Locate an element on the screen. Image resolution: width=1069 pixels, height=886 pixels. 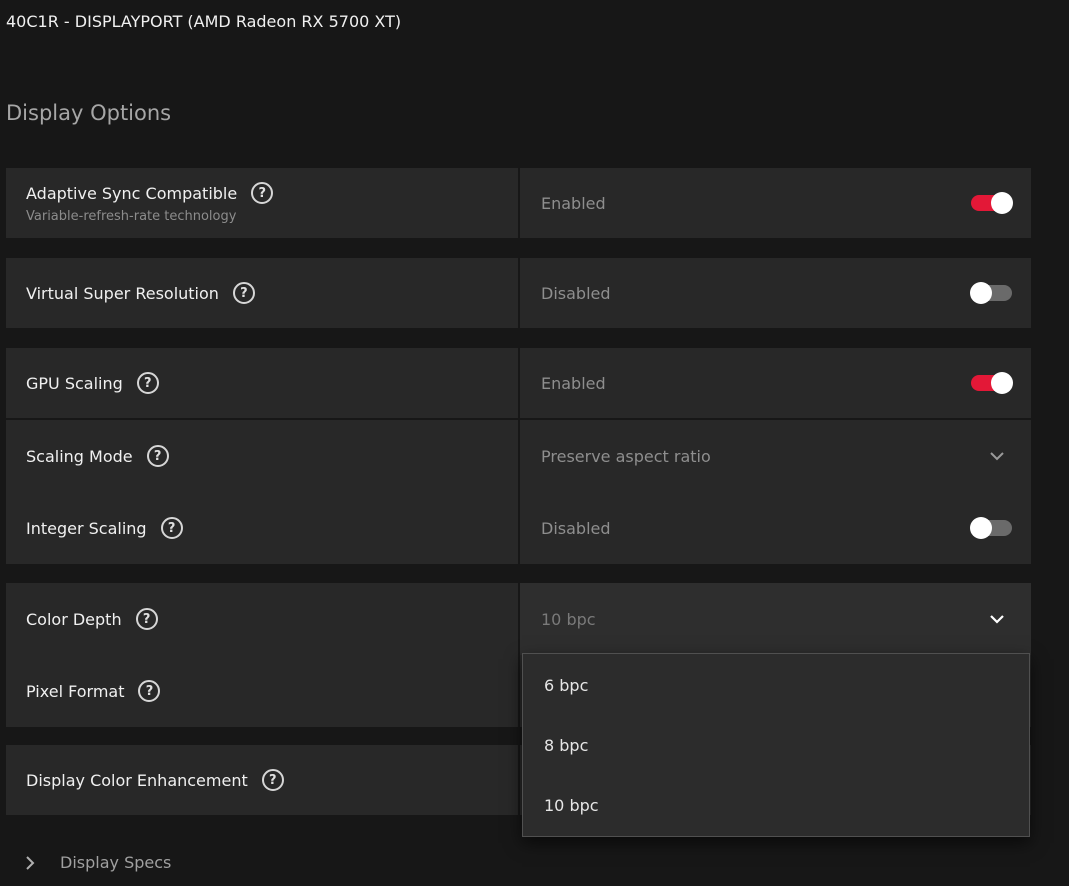
adaptive-sync-toggle is located at coordinates (992, 203).